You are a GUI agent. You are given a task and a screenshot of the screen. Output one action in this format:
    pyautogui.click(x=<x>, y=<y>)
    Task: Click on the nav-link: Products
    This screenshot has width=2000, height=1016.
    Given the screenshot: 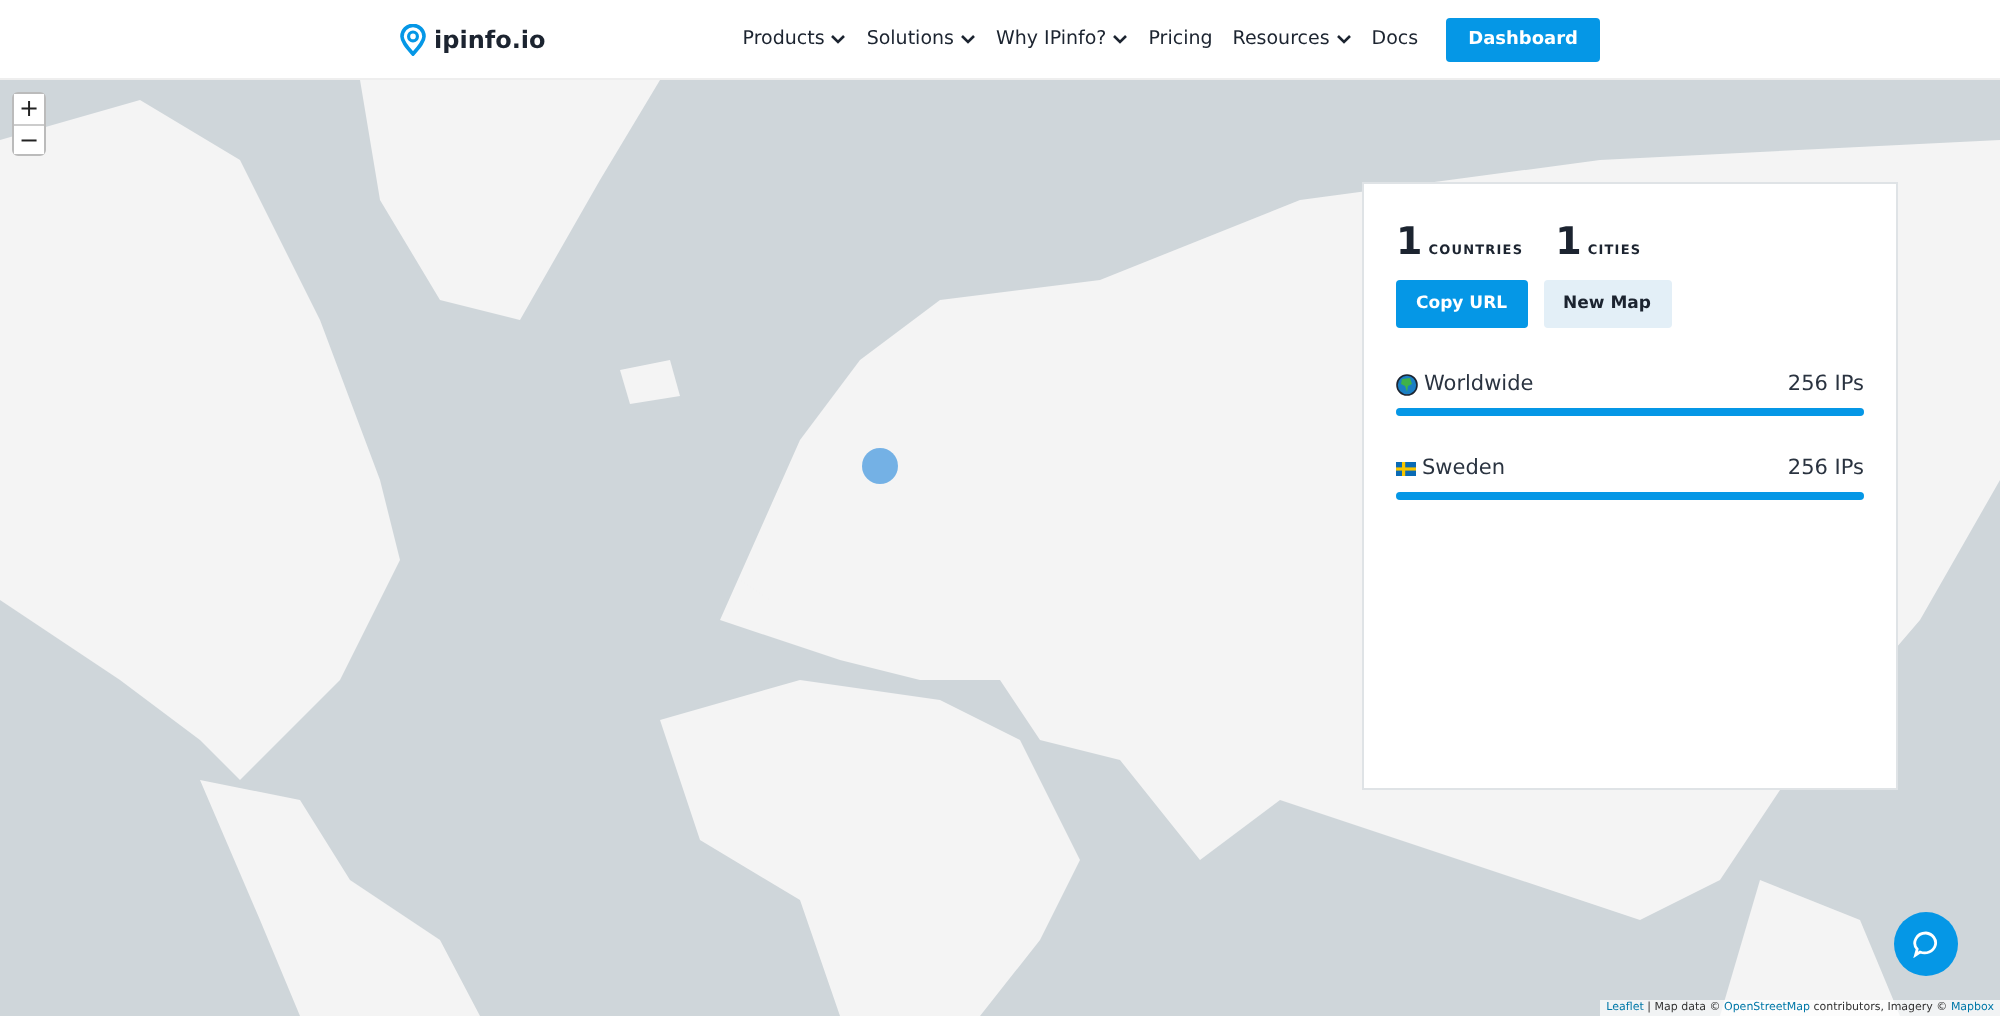 What is the action you would take?
    pyautogui.click(x=794, y=39)
    